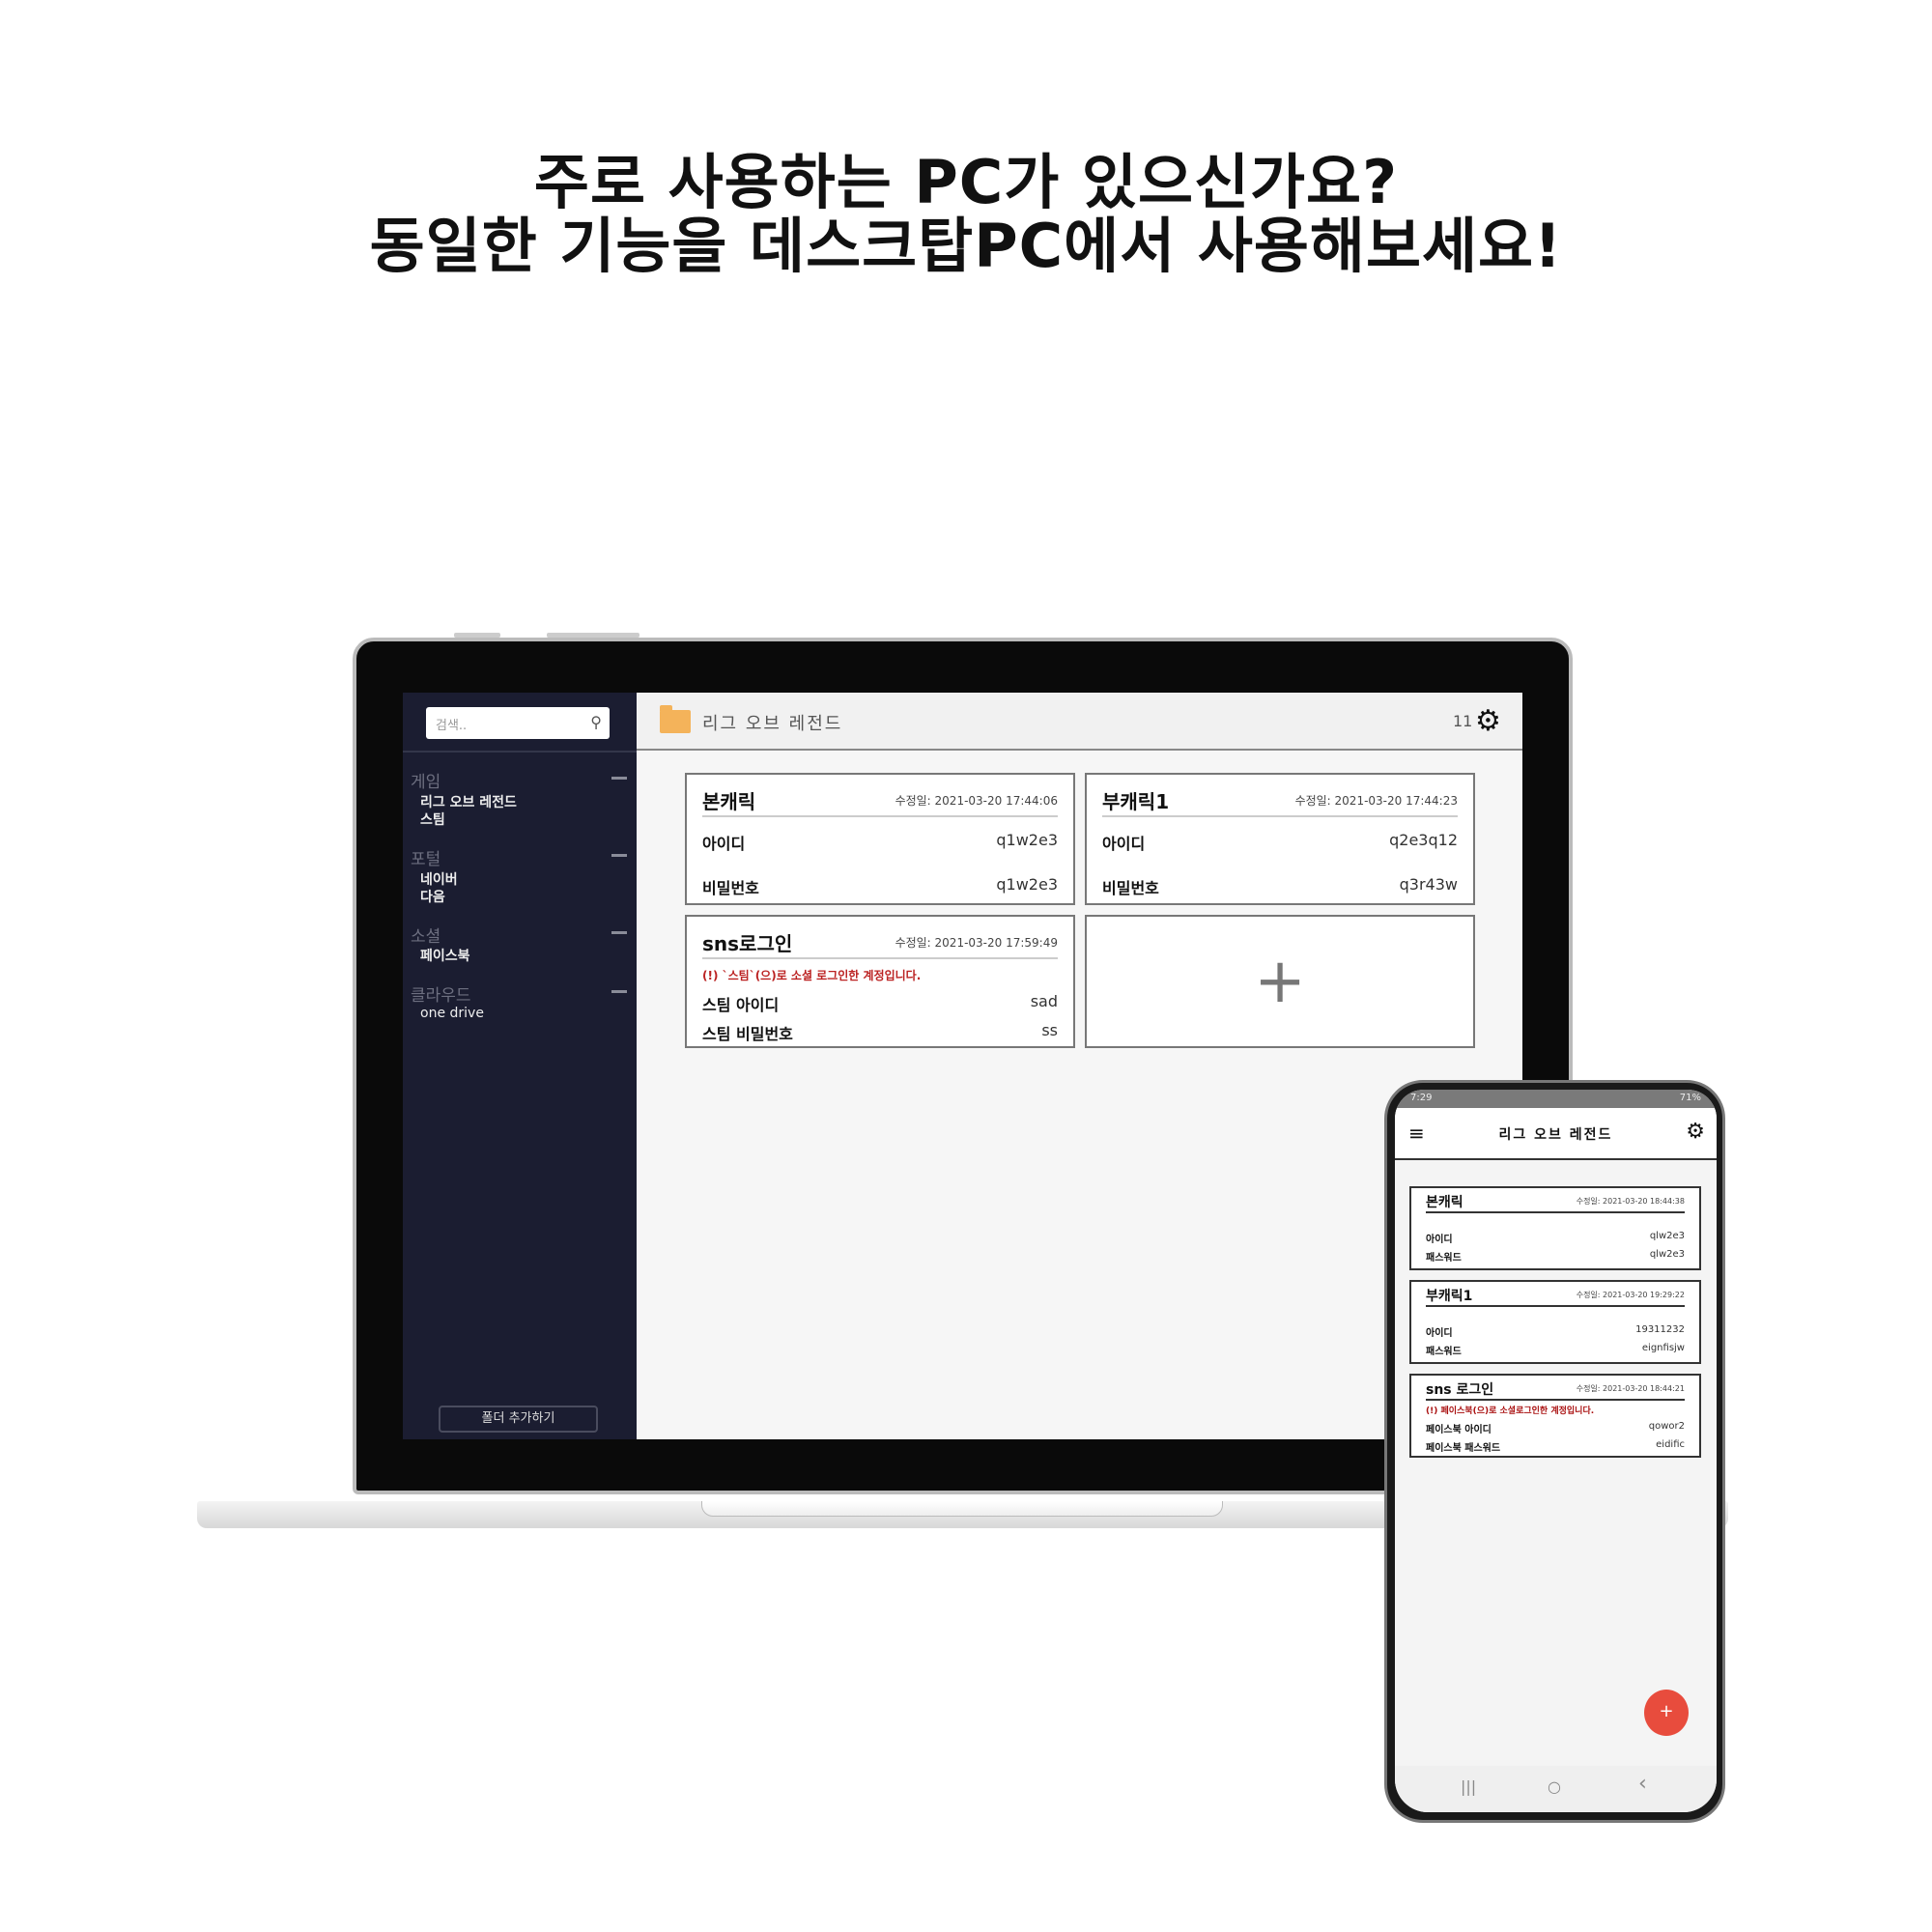 Image resolution: width=1932 pixels, height=1932 pixels. What do you see at coordinates (596, 722) in the screenshot?
I see `search-icon: ⚲` at bounding box center [596, 722].